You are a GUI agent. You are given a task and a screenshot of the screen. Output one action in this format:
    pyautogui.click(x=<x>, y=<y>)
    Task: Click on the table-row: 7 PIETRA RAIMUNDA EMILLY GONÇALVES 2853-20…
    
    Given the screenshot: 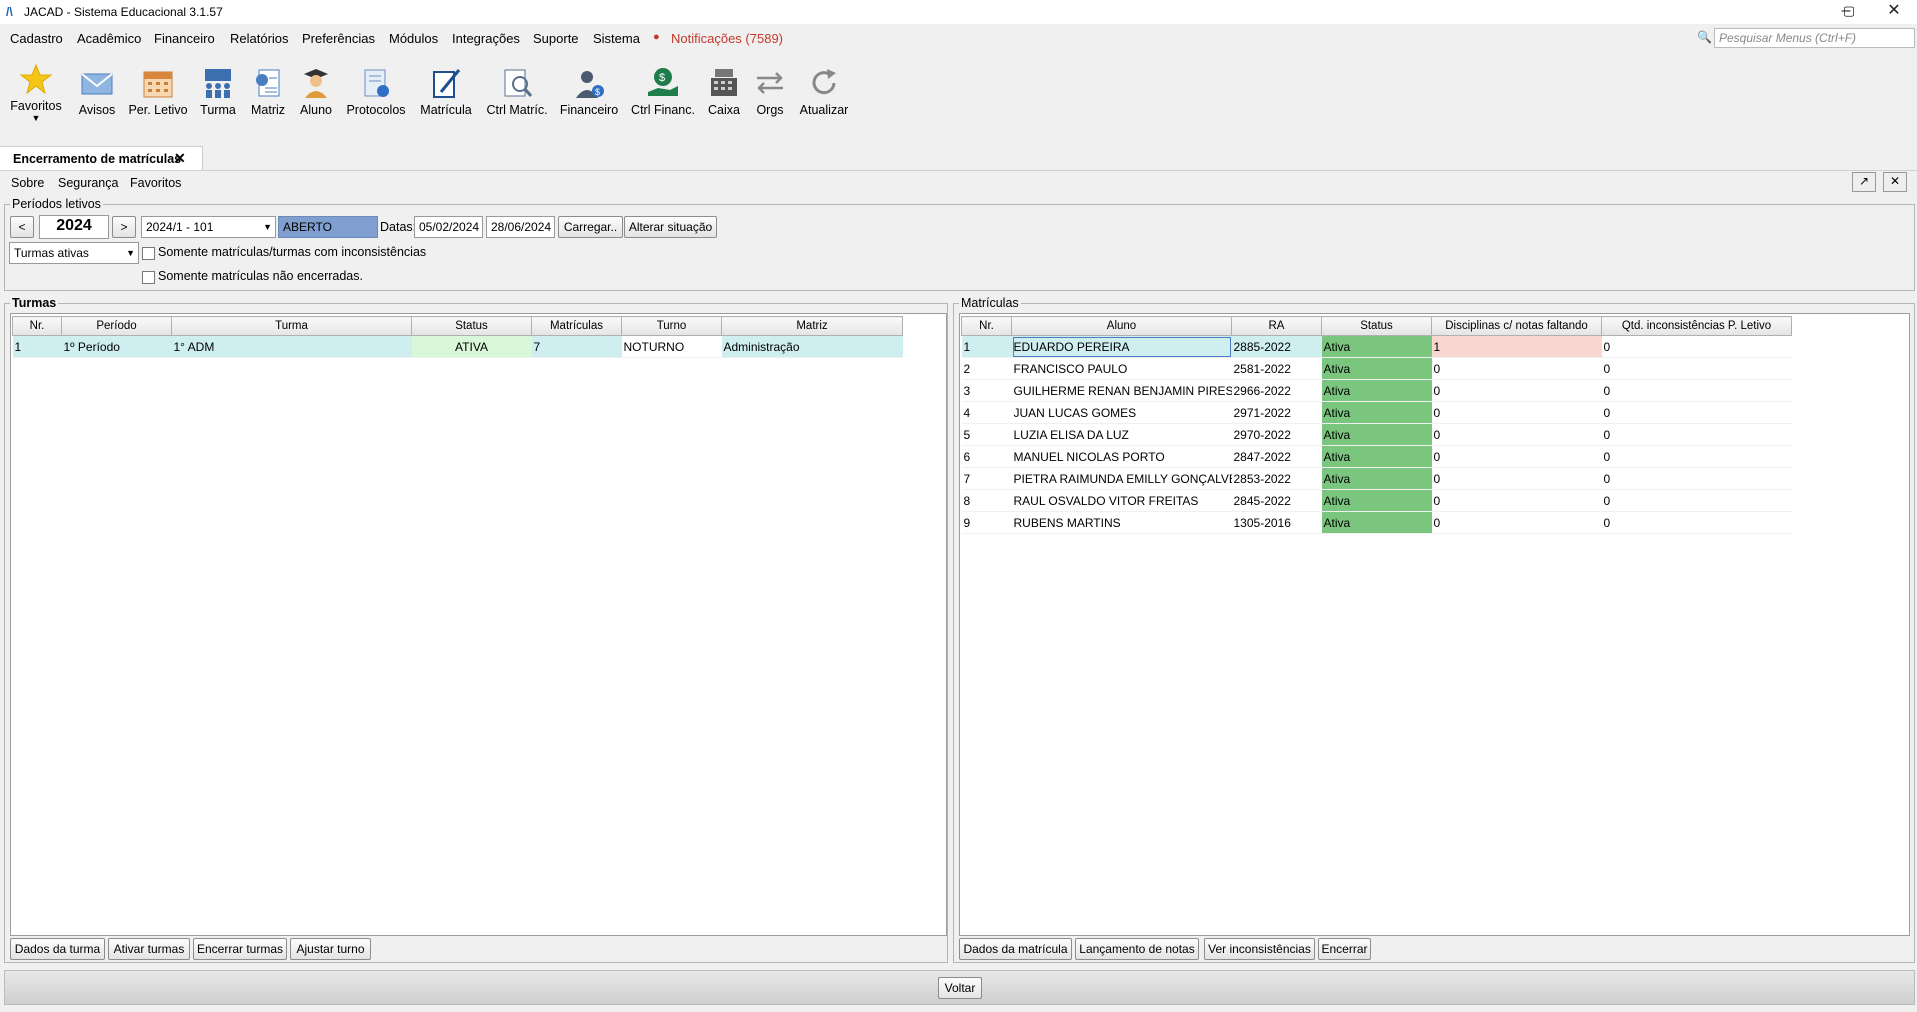 What is the action you would take?
    pyautogui.click(x=1376, y=478)
    